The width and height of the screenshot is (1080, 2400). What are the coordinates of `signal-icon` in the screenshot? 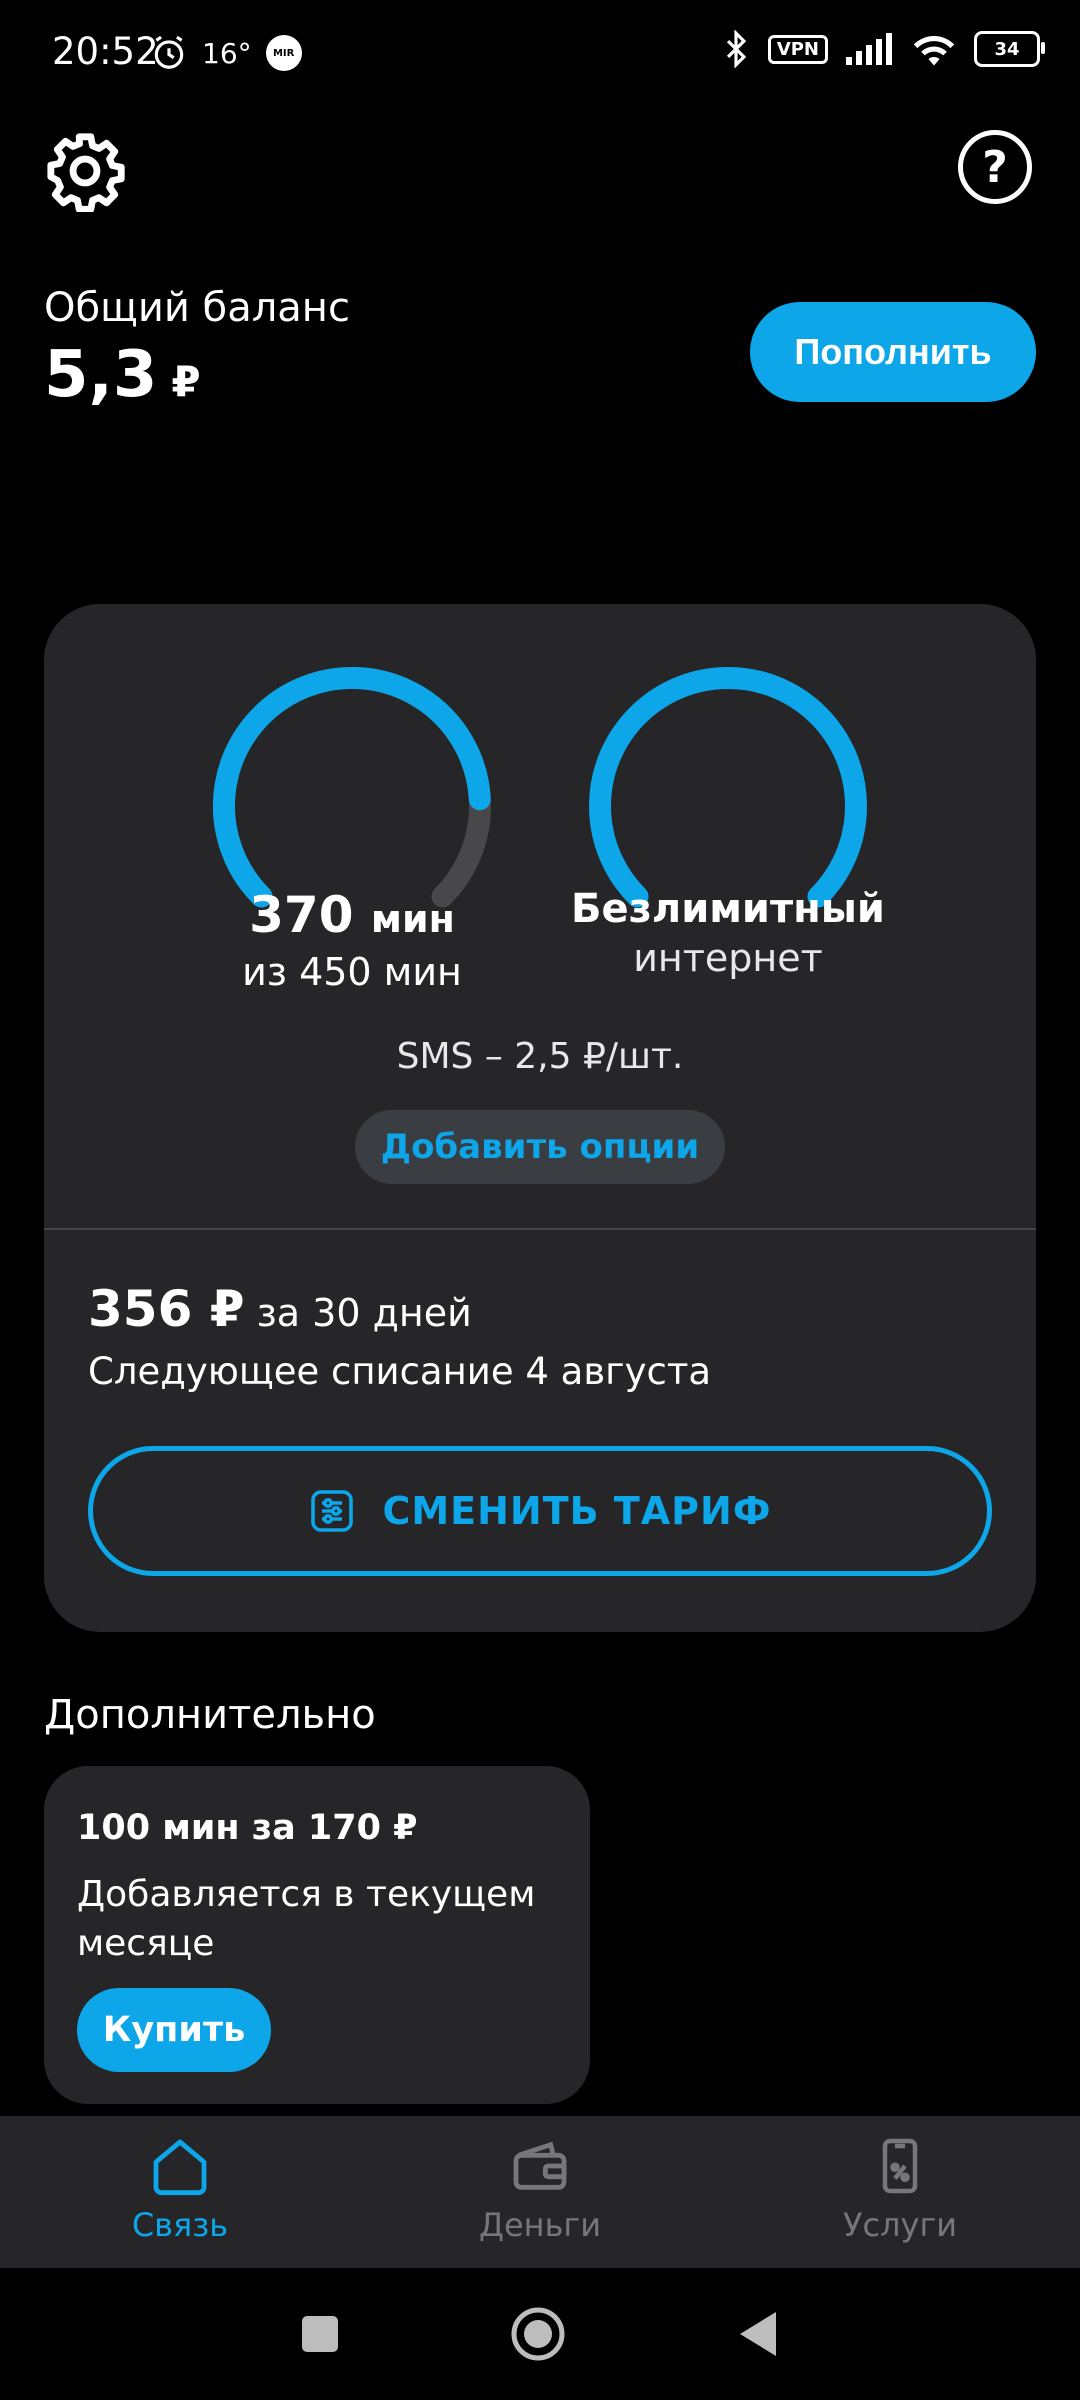 It's located at (869, 49).